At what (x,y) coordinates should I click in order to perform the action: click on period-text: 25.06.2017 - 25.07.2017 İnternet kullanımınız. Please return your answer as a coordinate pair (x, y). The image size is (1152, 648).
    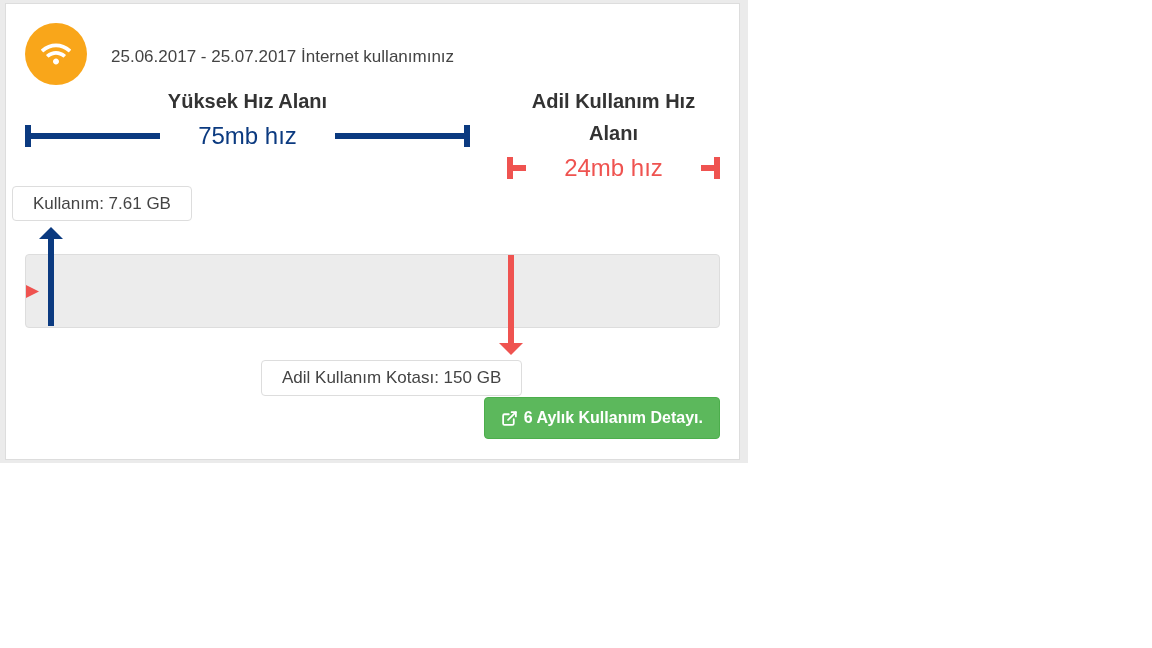
    Looking at the image, I should click on (283, 57).